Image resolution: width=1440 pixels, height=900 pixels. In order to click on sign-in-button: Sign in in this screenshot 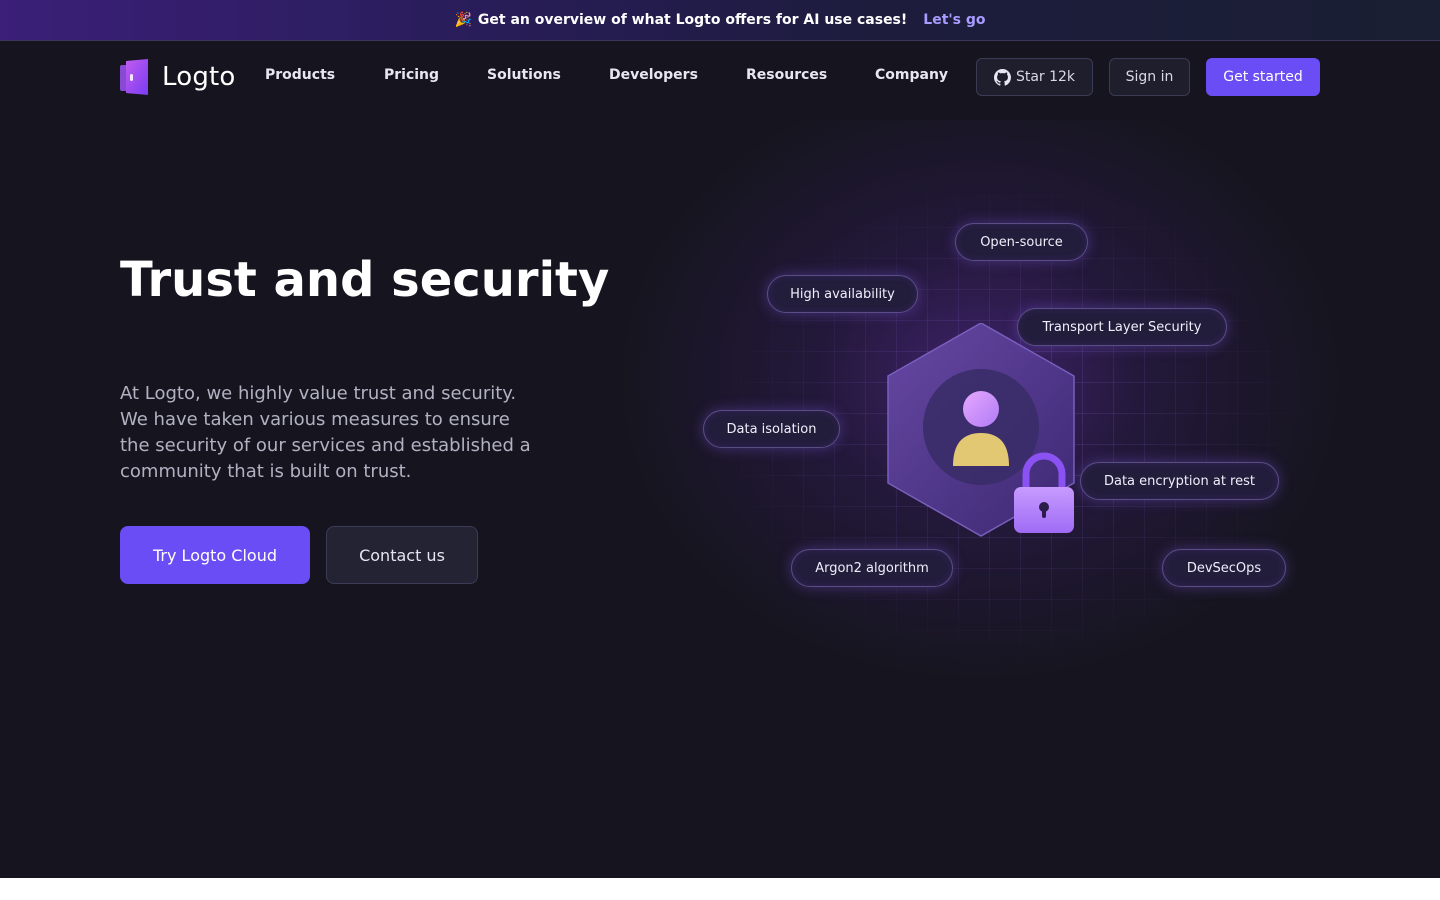, I will do `click(1149, 77)`.